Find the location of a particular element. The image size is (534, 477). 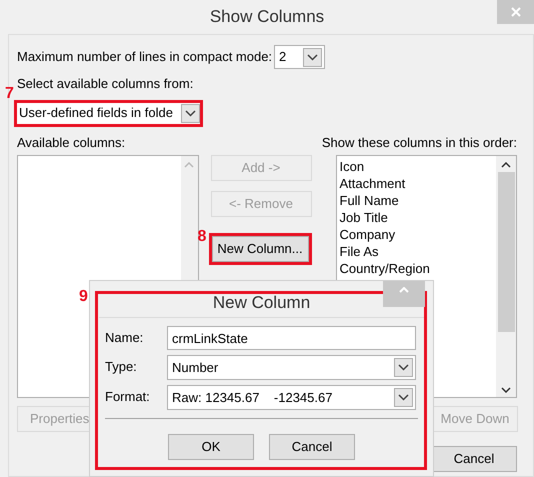

list-item: Icon is located at coordinates (418, 166).